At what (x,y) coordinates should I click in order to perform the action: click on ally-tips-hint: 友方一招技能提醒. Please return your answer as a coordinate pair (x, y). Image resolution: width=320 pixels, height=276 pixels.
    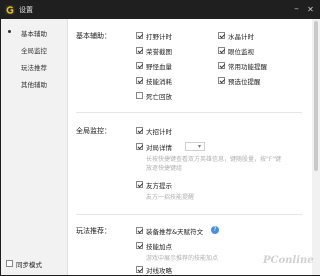
    Looking at the image, I should click on (170, 197).